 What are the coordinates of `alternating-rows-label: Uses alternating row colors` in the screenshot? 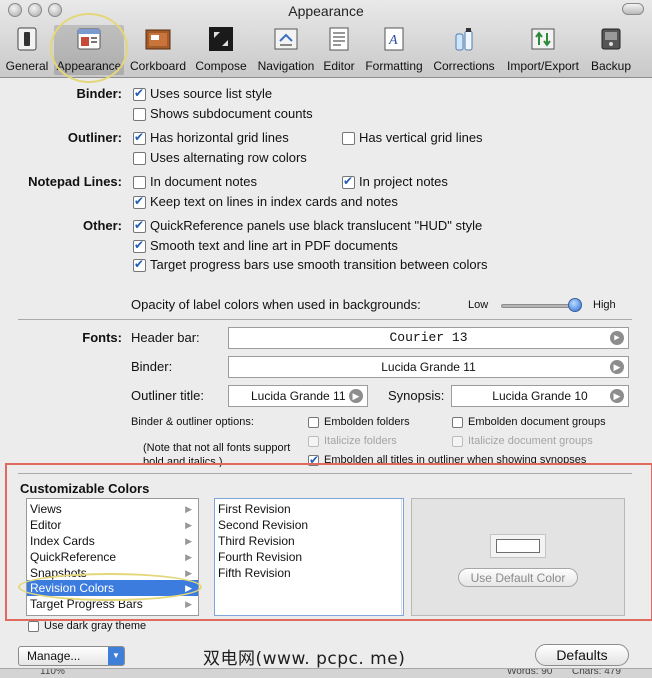 It's located at (228, 157).